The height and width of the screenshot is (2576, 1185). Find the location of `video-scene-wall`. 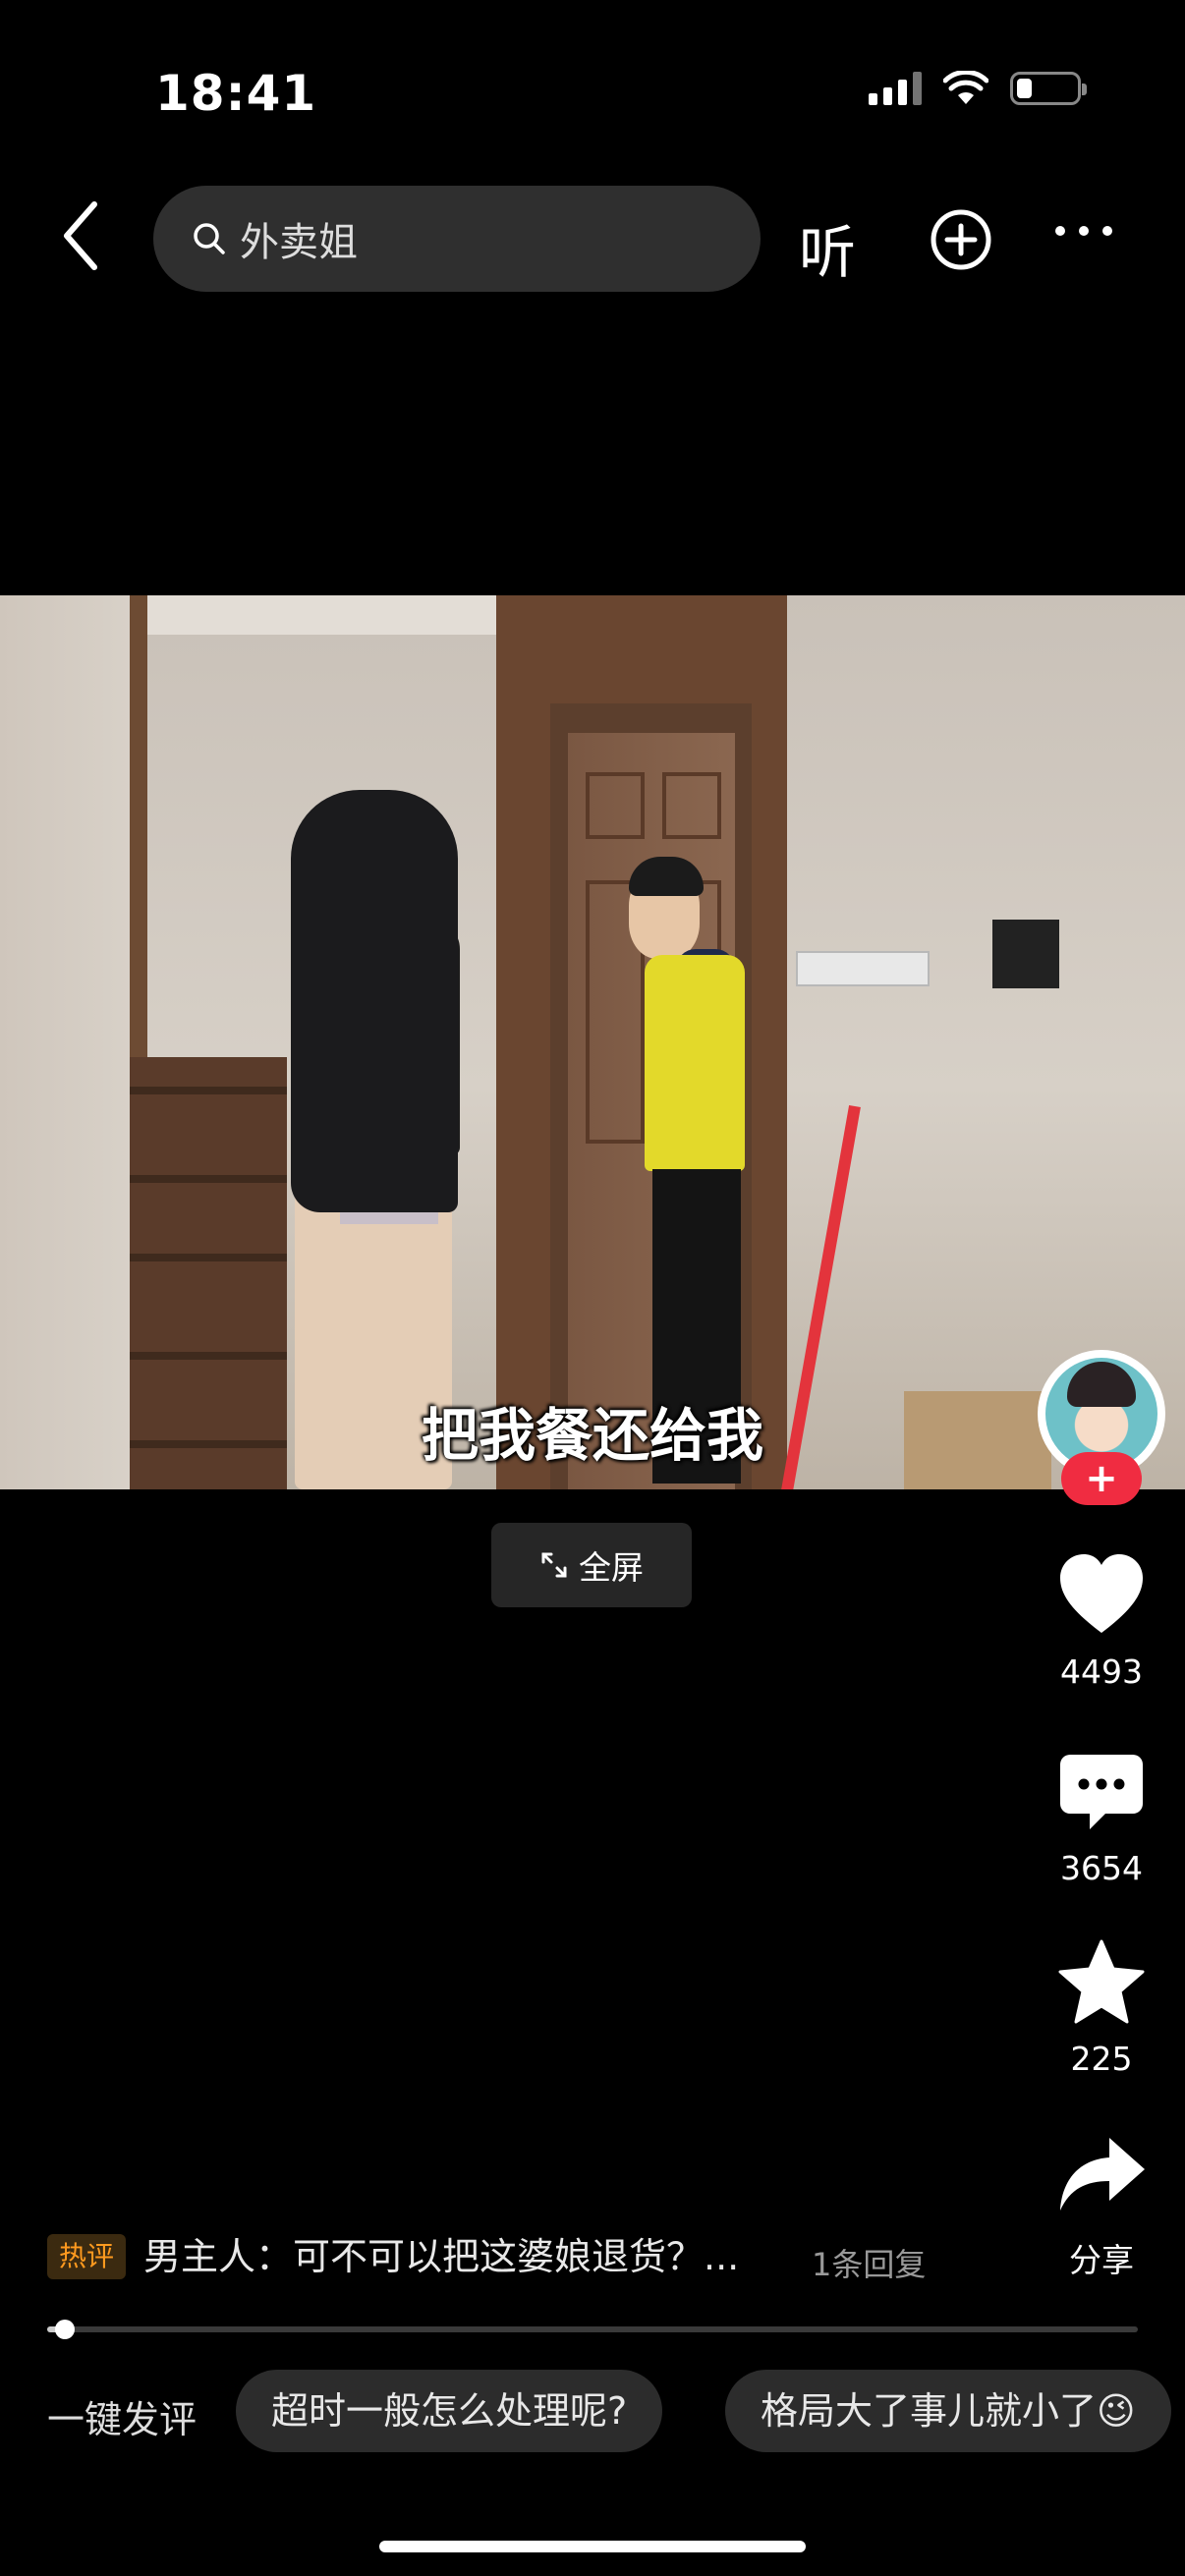

video-scene-wall is located at coordinates (66, 1042).